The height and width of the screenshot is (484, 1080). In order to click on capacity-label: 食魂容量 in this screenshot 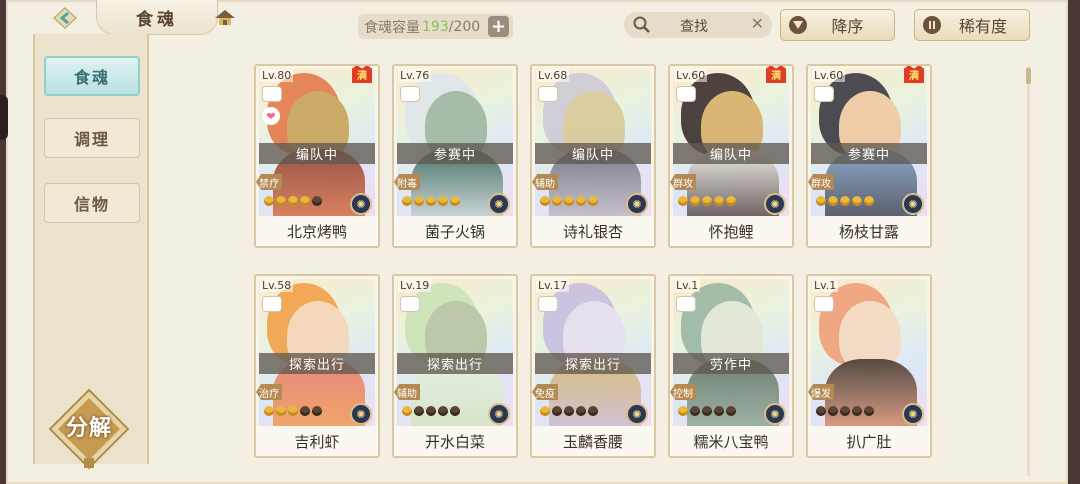, I will do `click(392, 27)`.